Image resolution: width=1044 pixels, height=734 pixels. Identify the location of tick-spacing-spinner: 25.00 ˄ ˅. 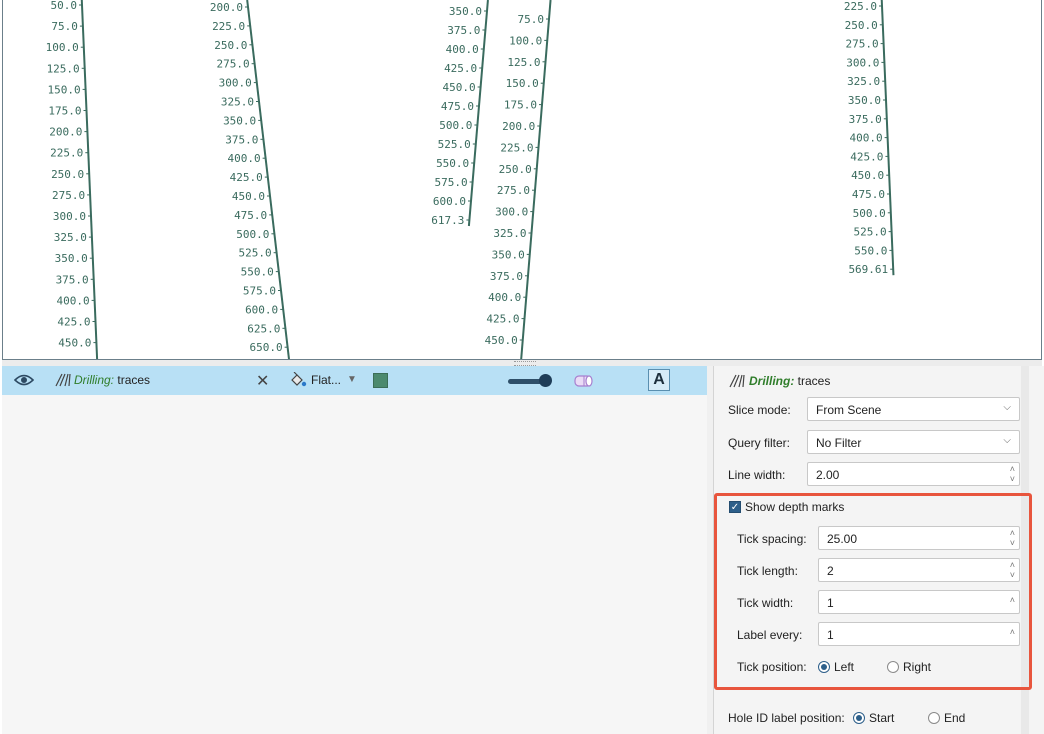
(919, 538).